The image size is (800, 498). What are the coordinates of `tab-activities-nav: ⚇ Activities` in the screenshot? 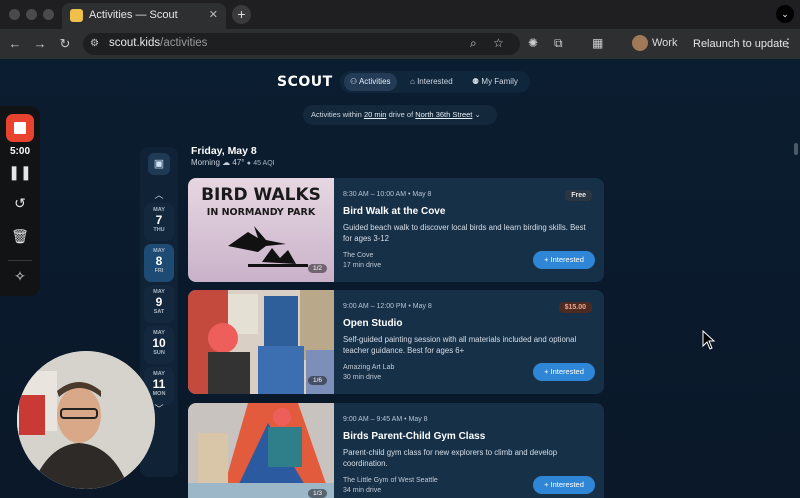 It's located at (370, 82).